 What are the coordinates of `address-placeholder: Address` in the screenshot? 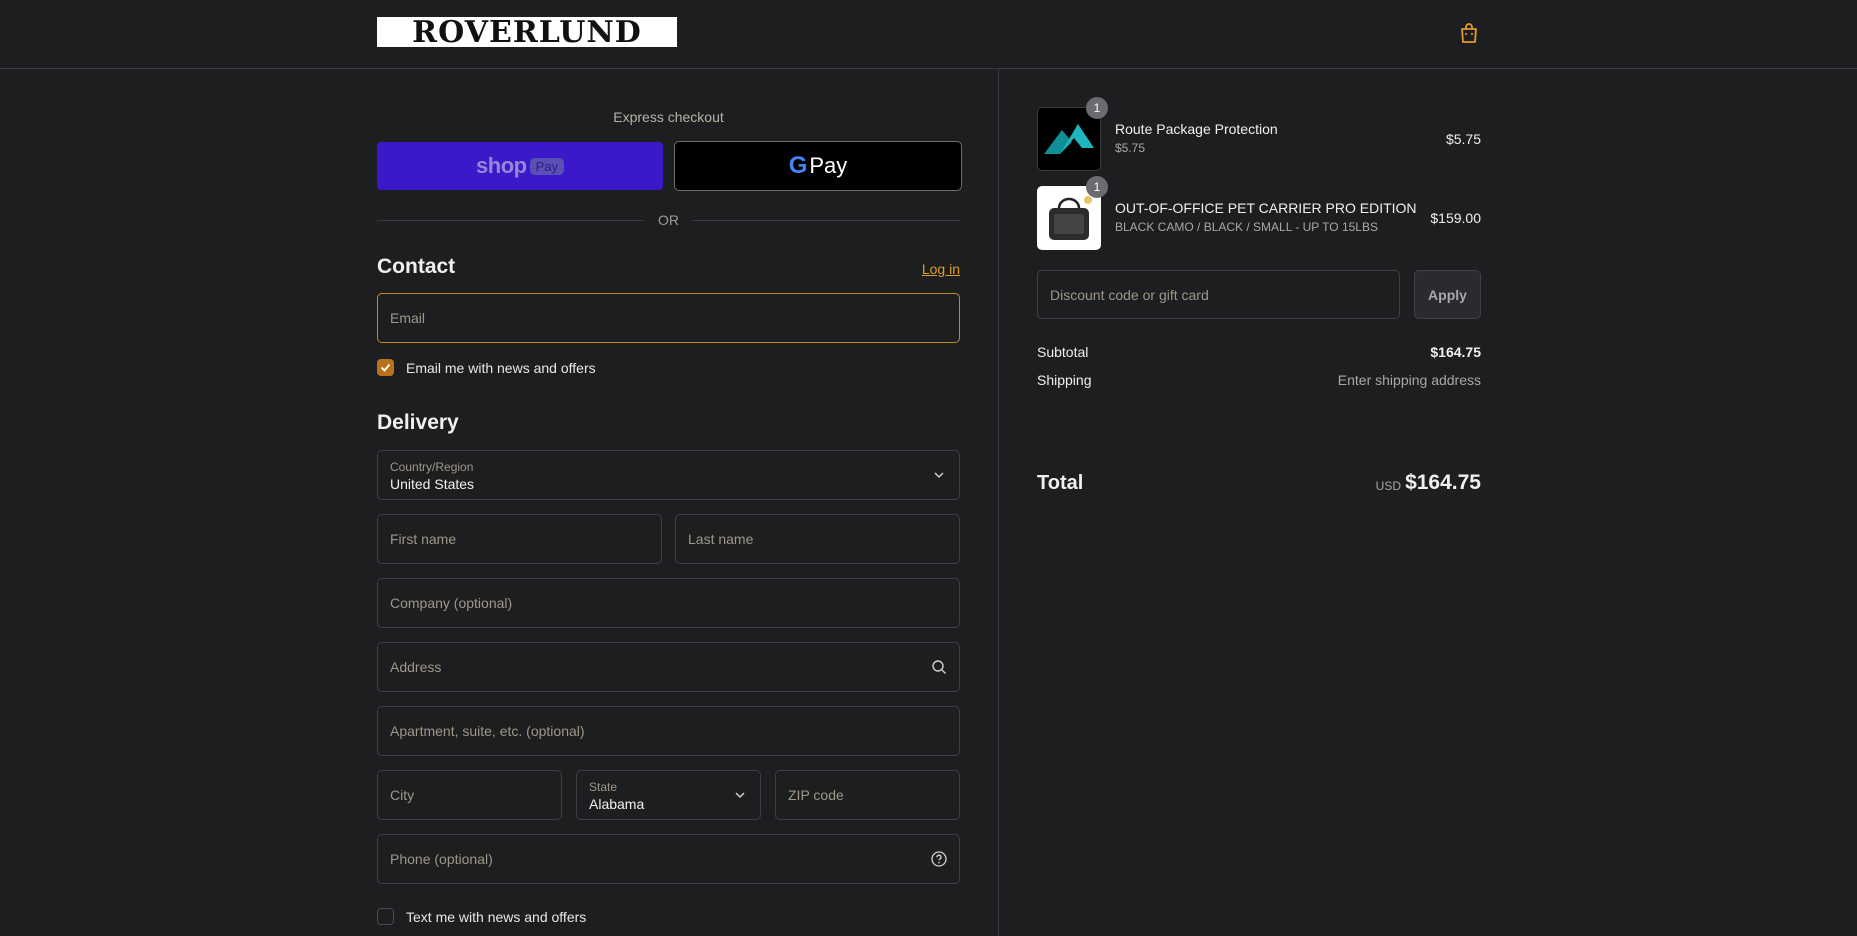 It's located at (416, 667).